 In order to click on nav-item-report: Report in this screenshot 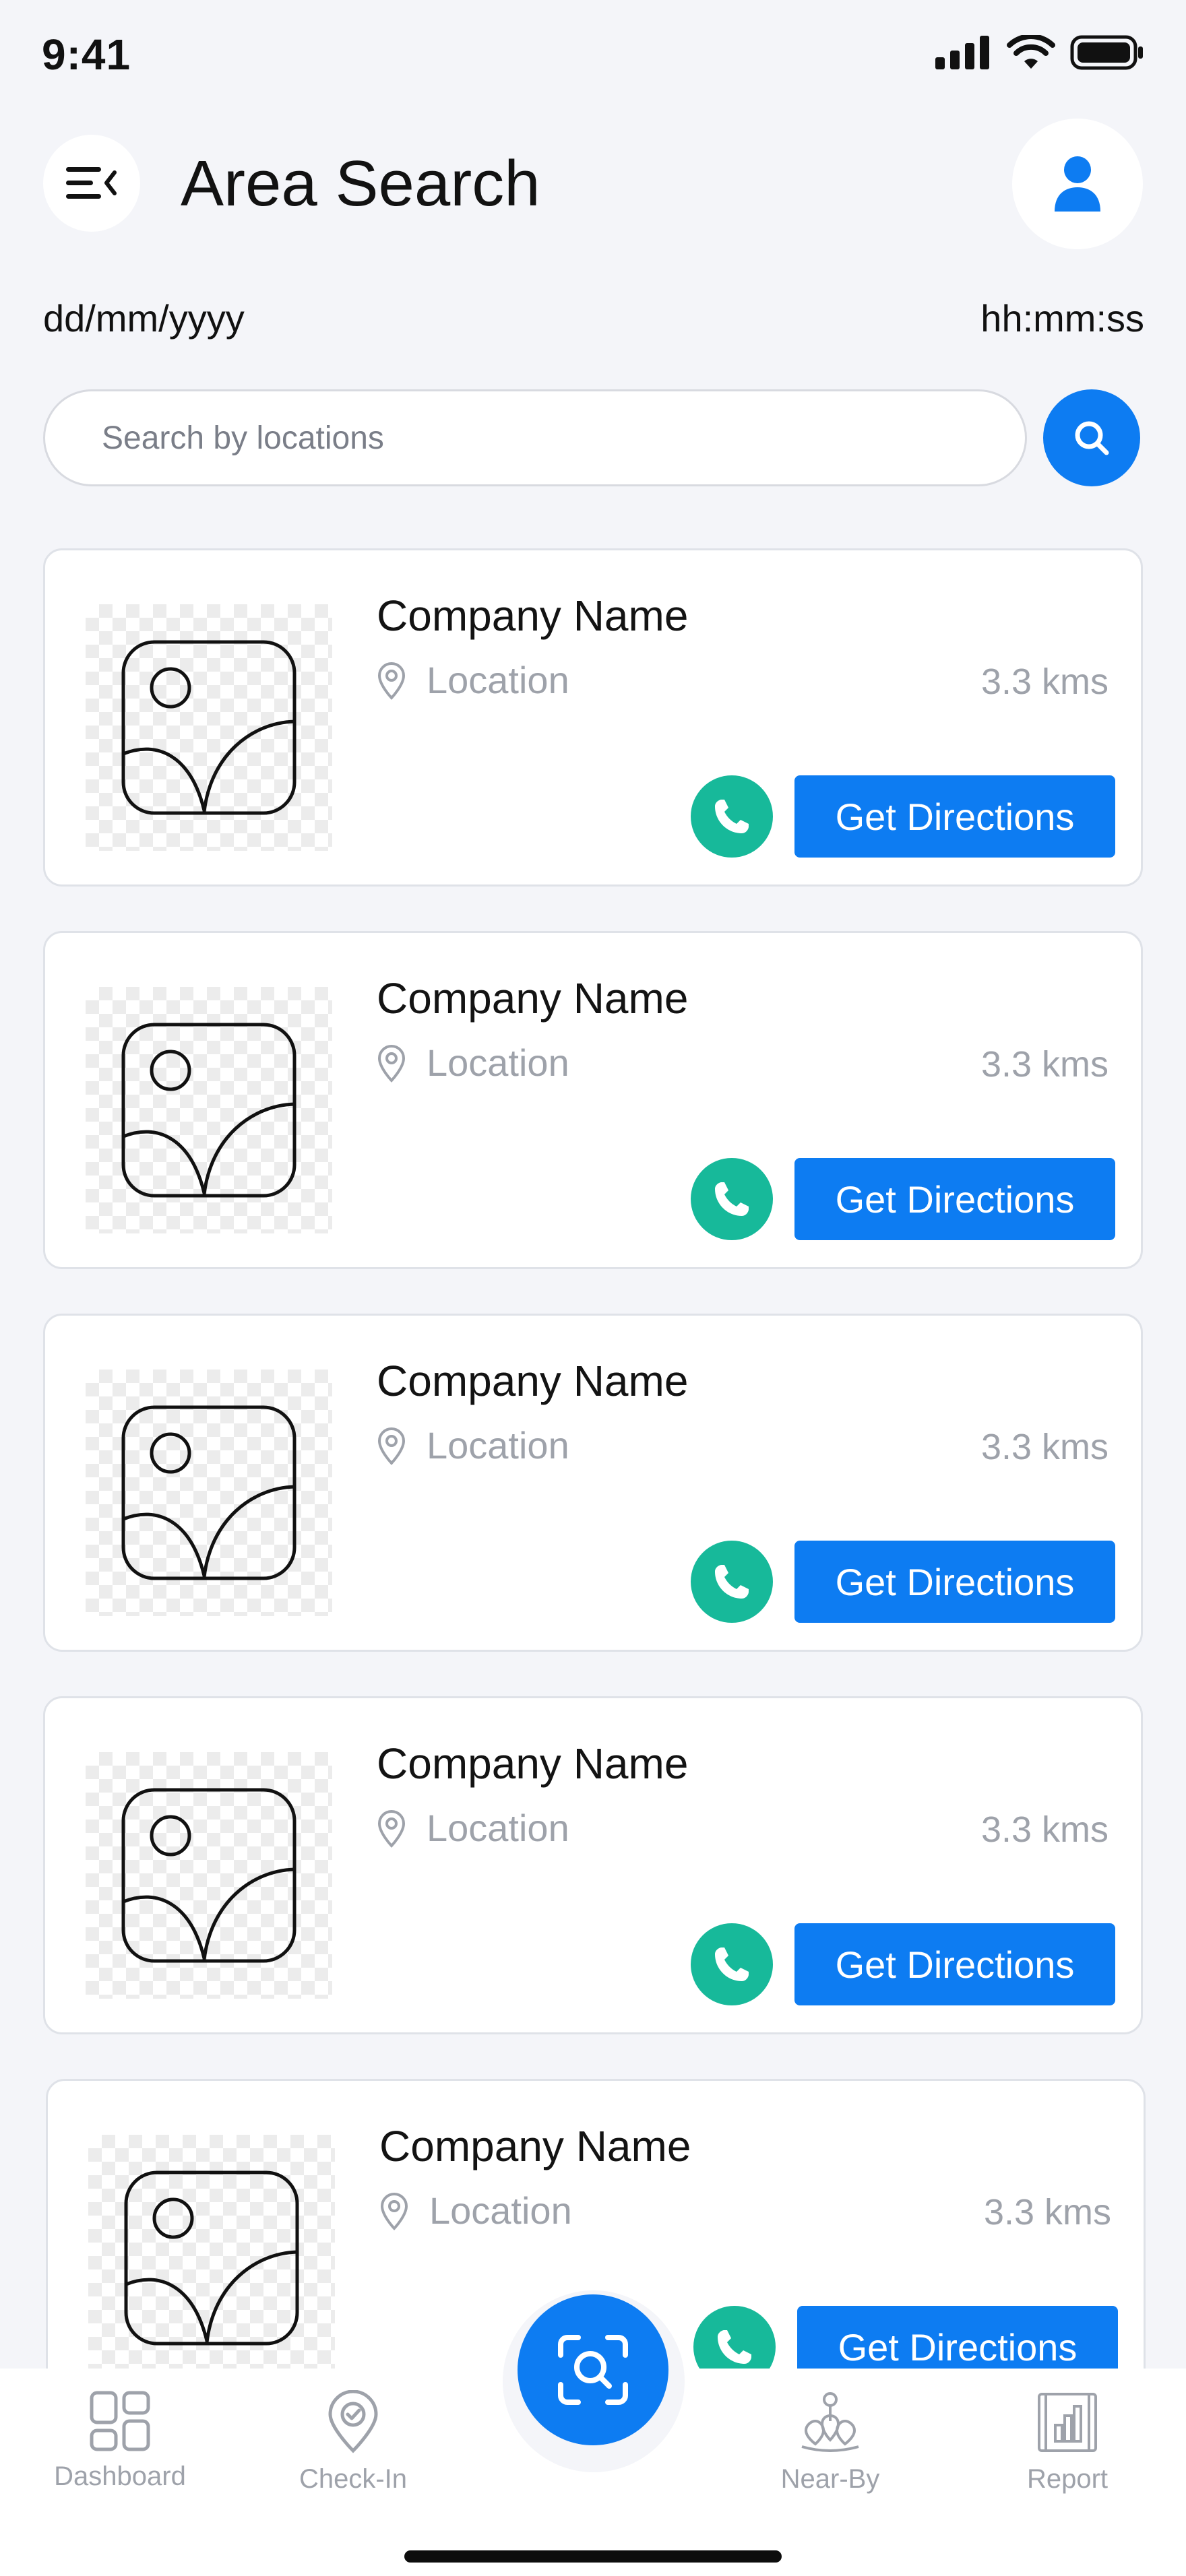, I will do `click(1067, 2442)`.